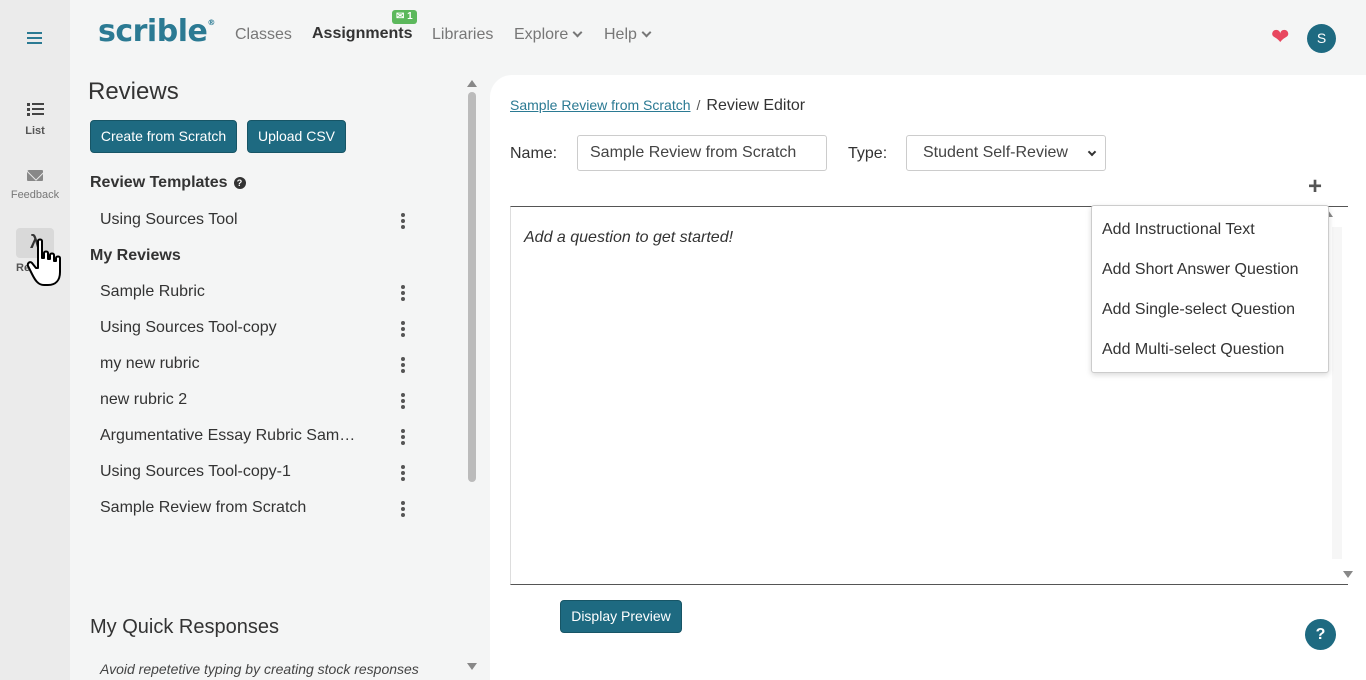  What do you see at coordinates (272, 476) in the screenshot?
I see `list-item: Using Sources Tool-copy-1` at bounding box center [272, 476].